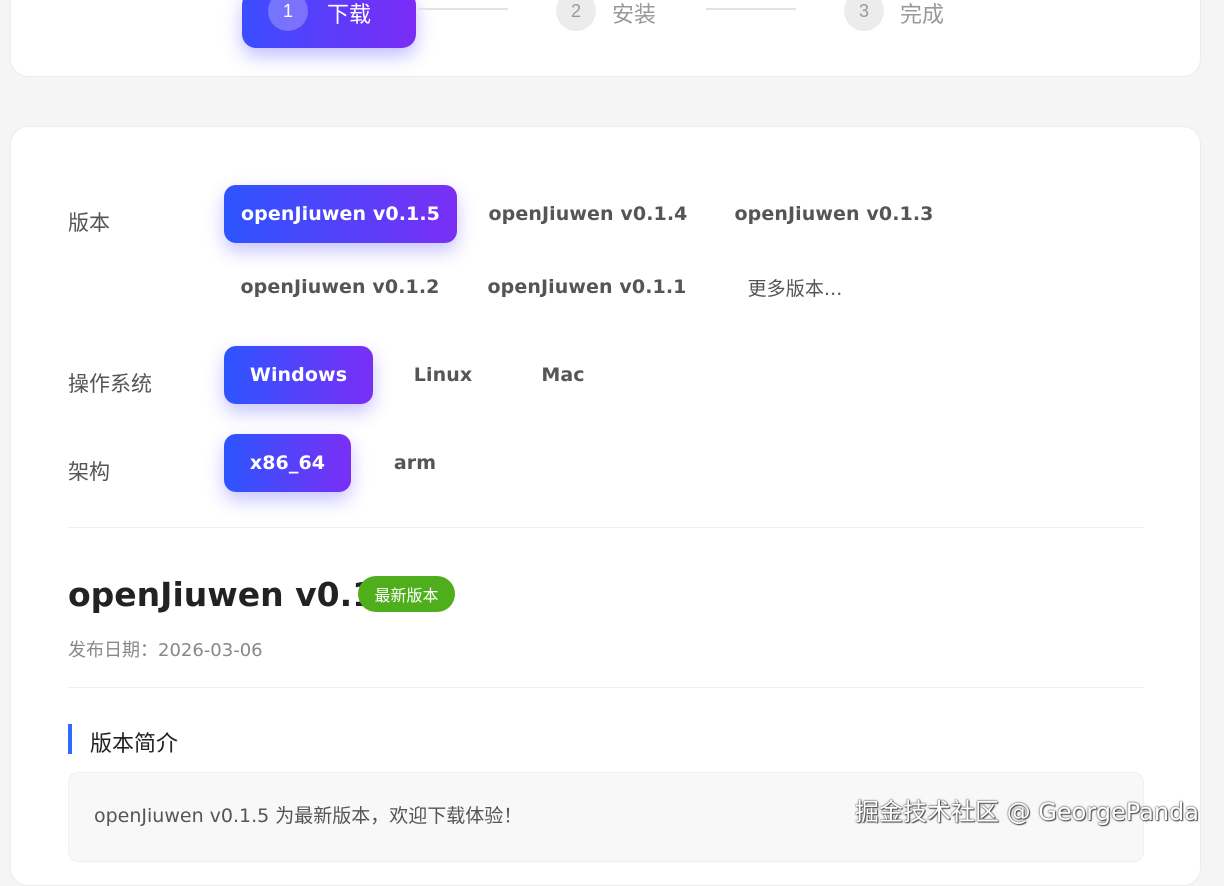 This screenshot has width=1224, height=886. Describe the element at coordinates (587, 287) in the screenshot. I see `version-option-v011: openJiuwen v0.1.1` at that location.